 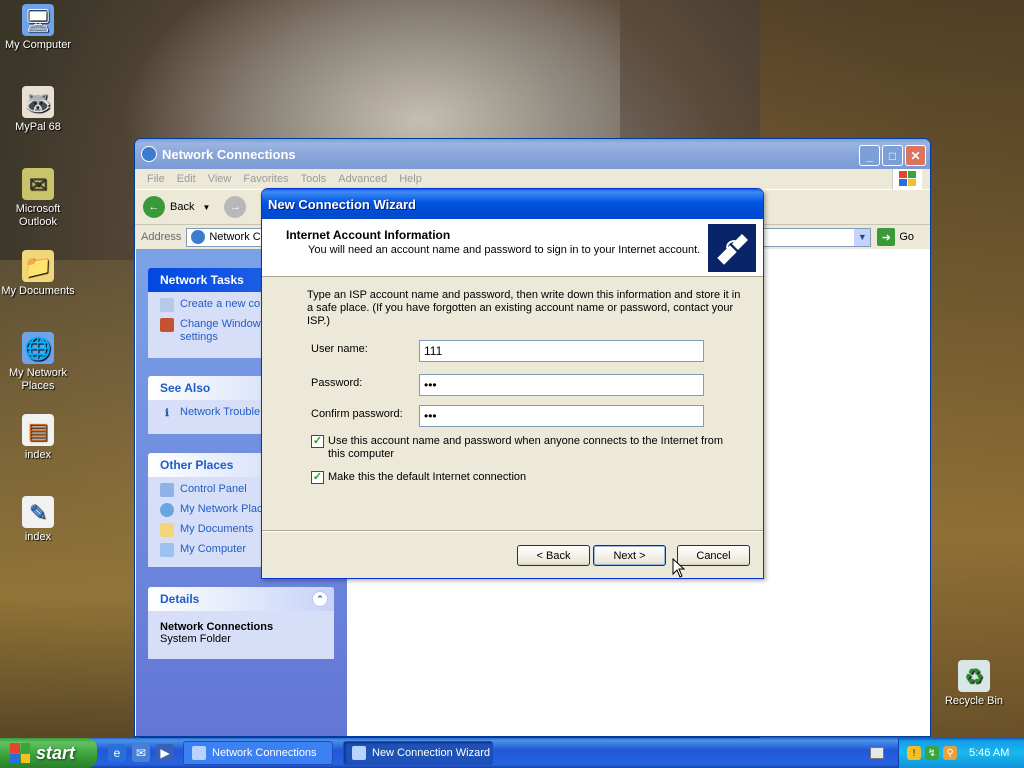 I want to click on outlook-express-icon: ✉, so click(x=141, y=753).